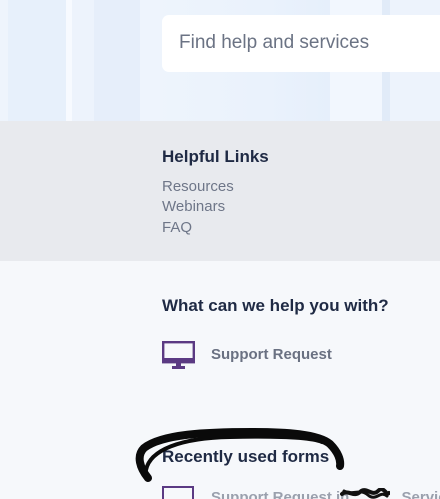 The image size is (440, 499). Describe the element at coordinates (198, 186) in the screenshot. I see `link-resources: Resources` at that location.